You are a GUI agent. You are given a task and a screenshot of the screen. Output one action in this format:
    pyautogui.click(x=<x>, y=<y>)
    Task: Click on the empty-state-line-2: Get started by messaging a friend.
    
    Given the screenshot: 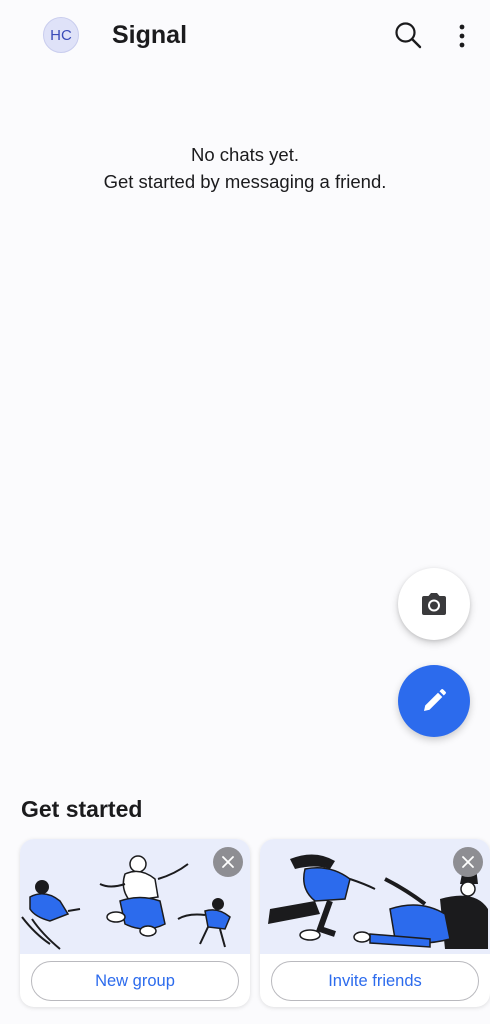 What is the action you would take?
    pyautogui.click(x=245, y=181)
    